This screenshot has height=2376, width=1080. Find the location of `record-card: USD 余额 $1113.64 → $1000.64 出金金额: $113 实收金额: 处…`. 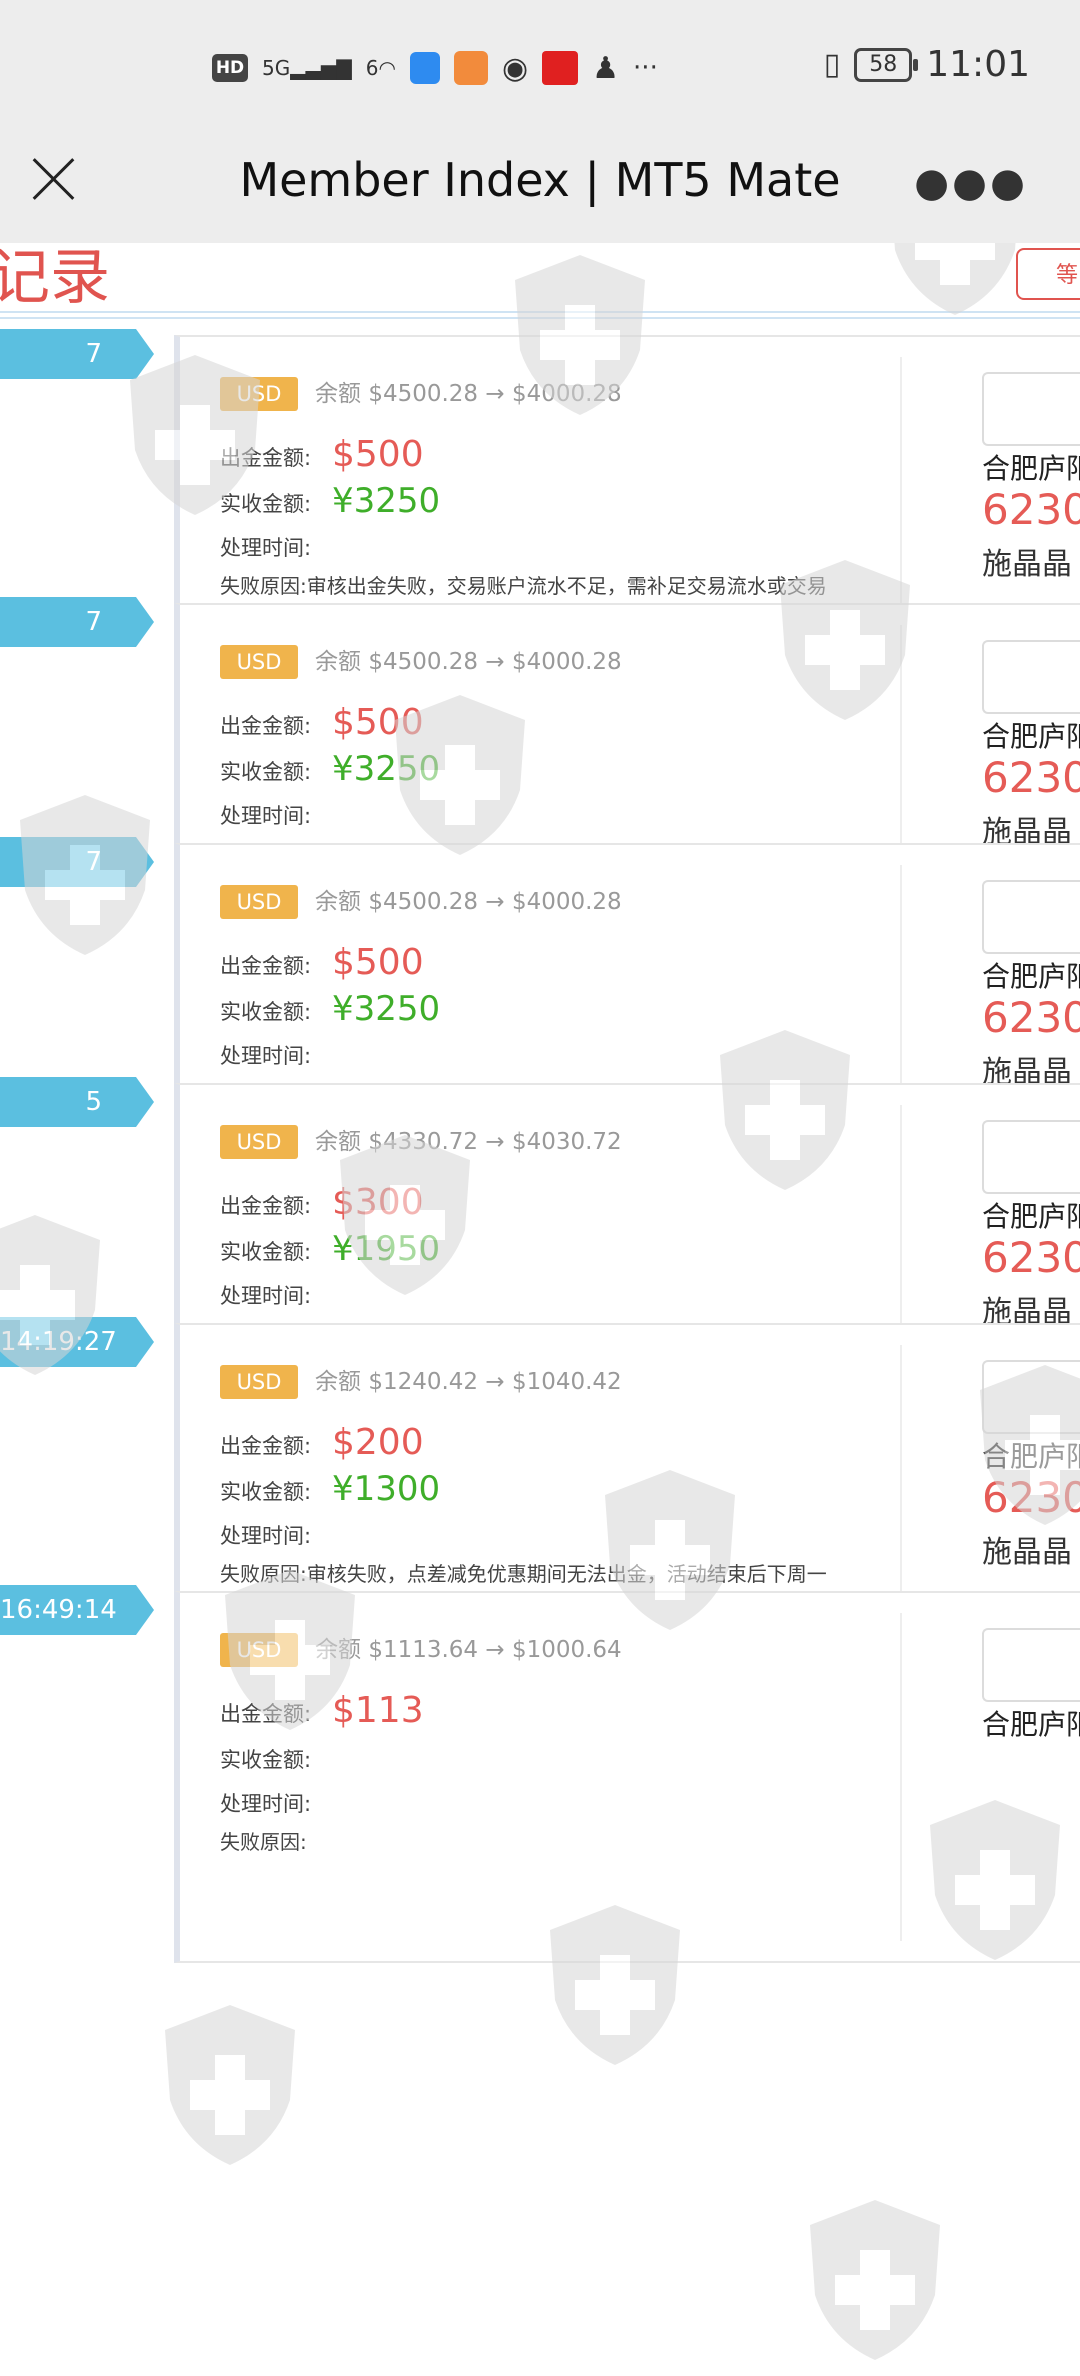

record-card: USD 余额 $1113.64 → $1000.64 出金金额: $113 实收金额: 处… is located at coordinates (627, 1777).